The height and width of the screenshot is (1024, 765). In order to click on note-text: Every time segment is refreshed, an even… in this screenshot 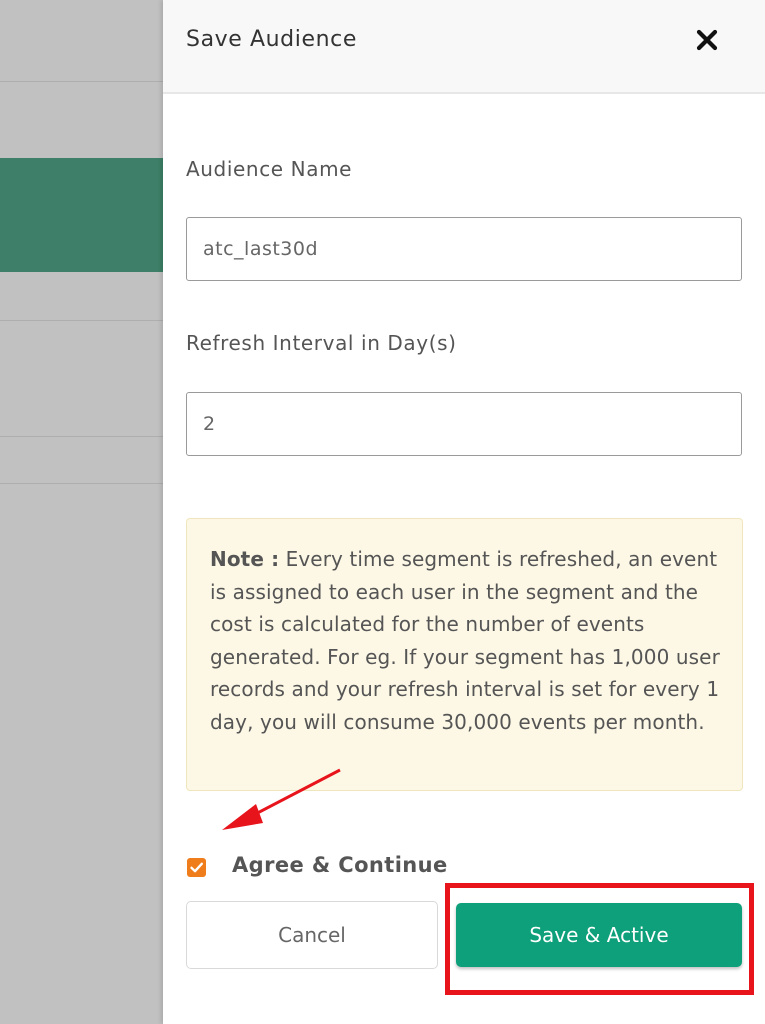, I will do `click(465, 640)`.